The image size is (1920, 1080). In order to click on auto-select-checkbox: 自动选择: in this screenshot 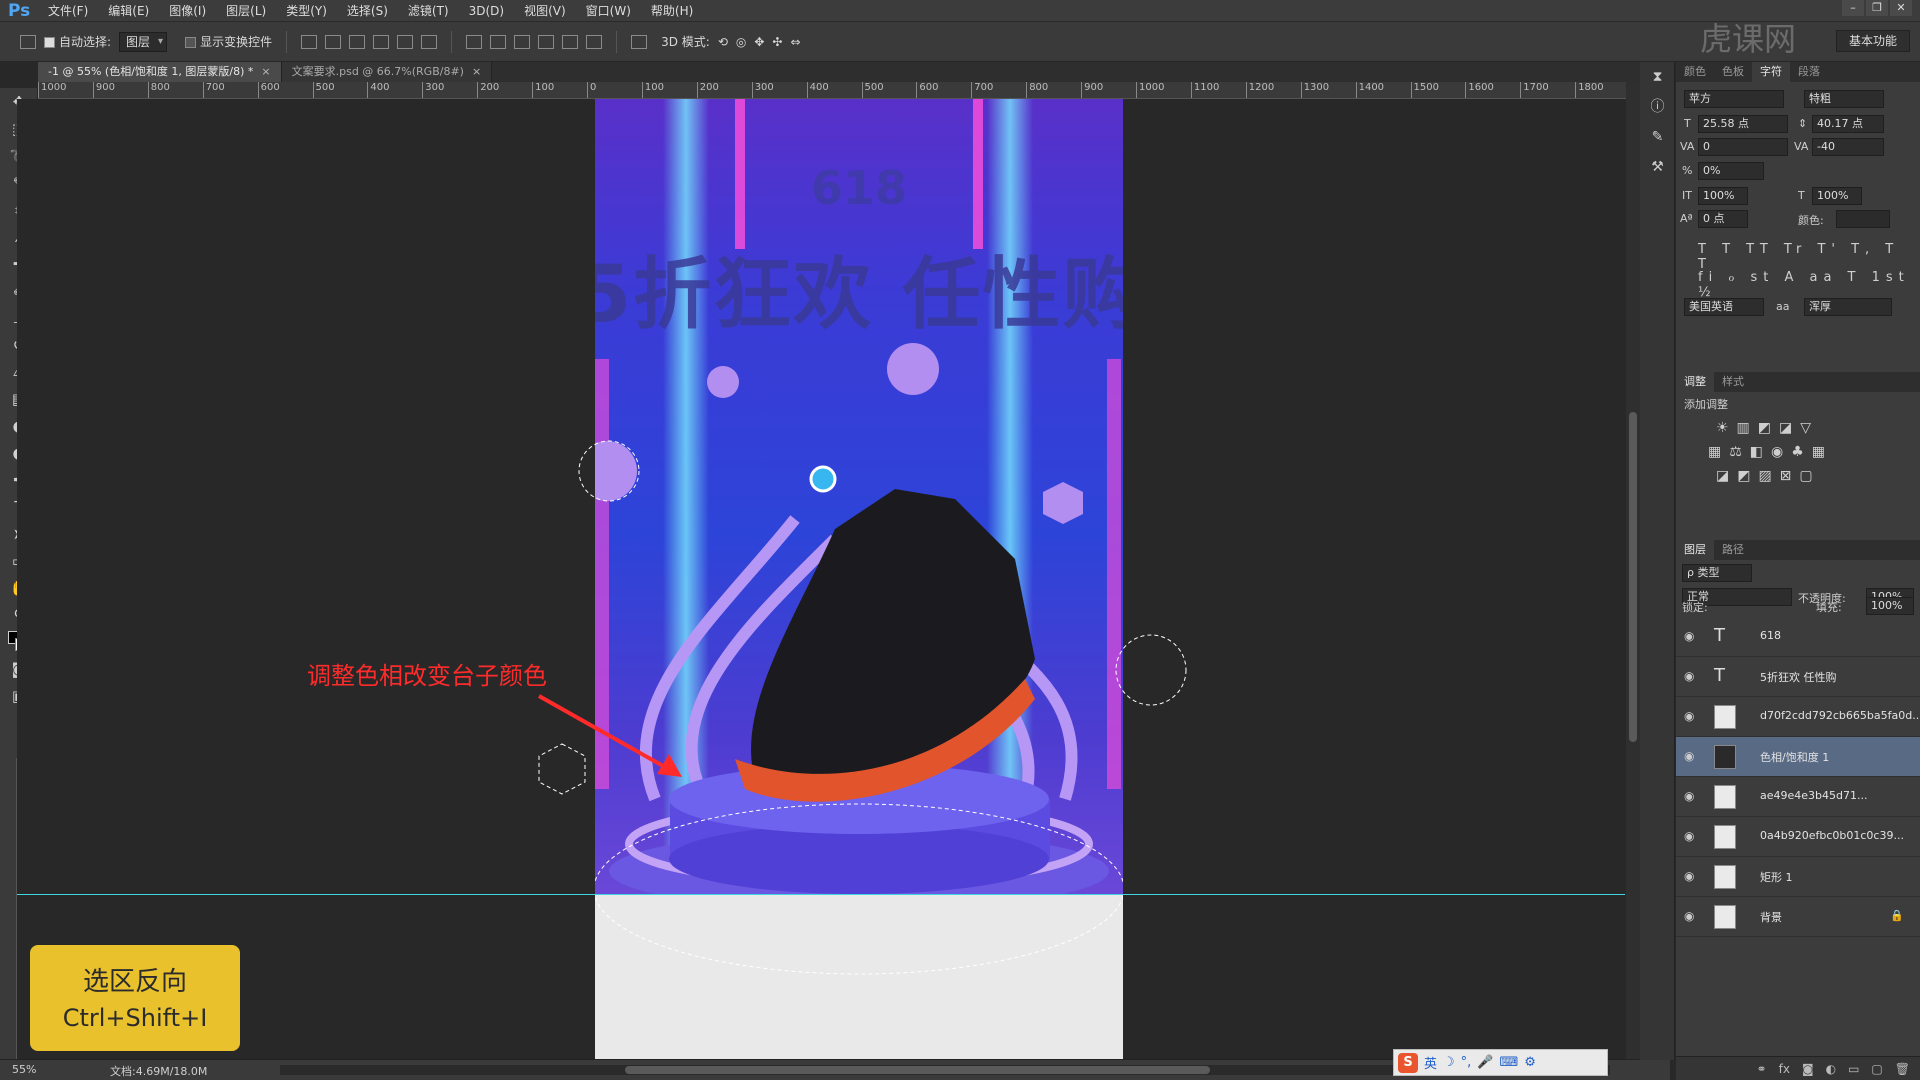, I will do `click(77, 41)`.